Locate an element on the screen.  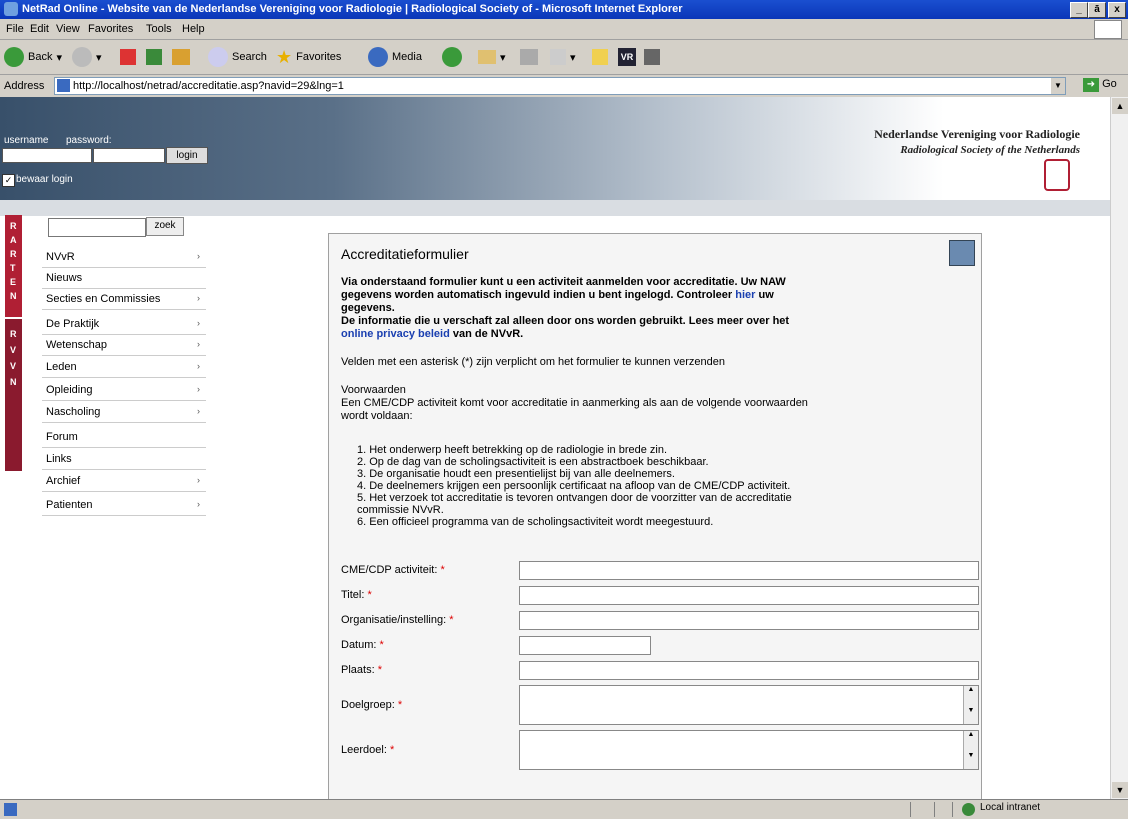
print-button is located at coordinates (529, 57).